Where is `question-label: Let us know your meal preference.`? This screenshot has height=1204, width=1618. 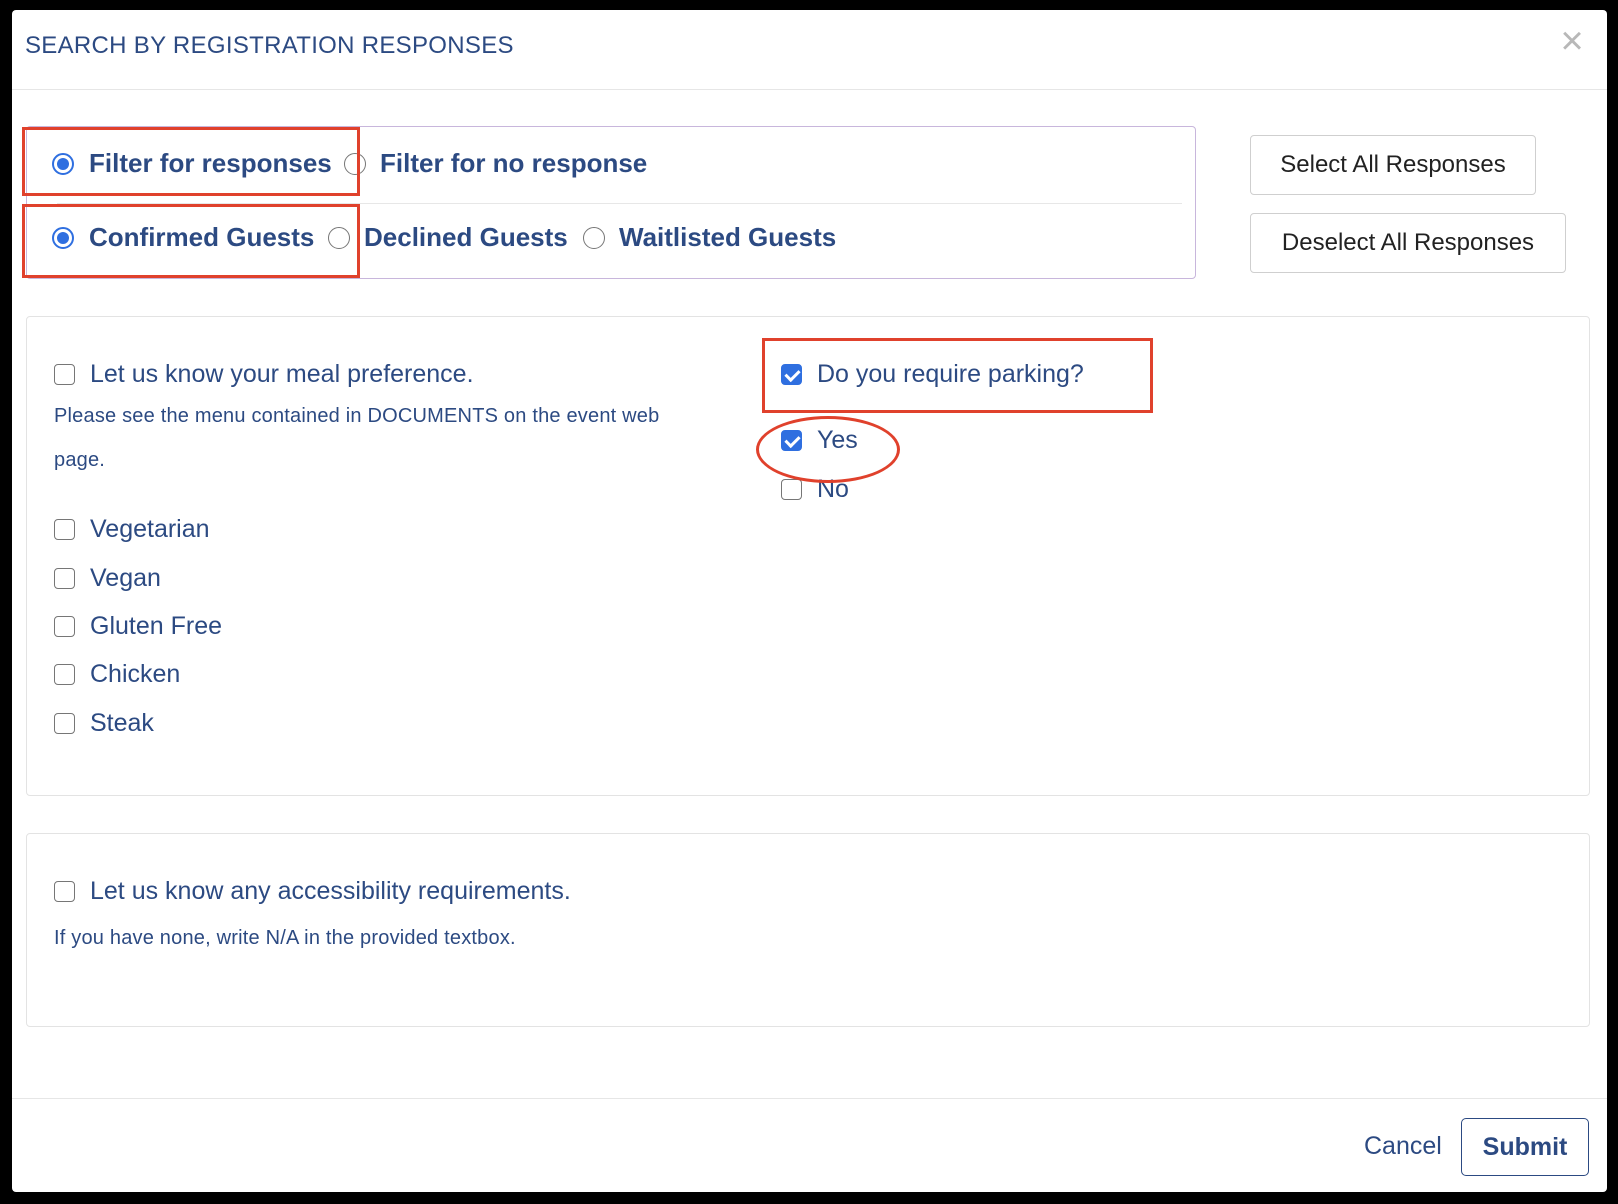 question-label: Let us know your meal preference. is located at coordinates (282, 374).